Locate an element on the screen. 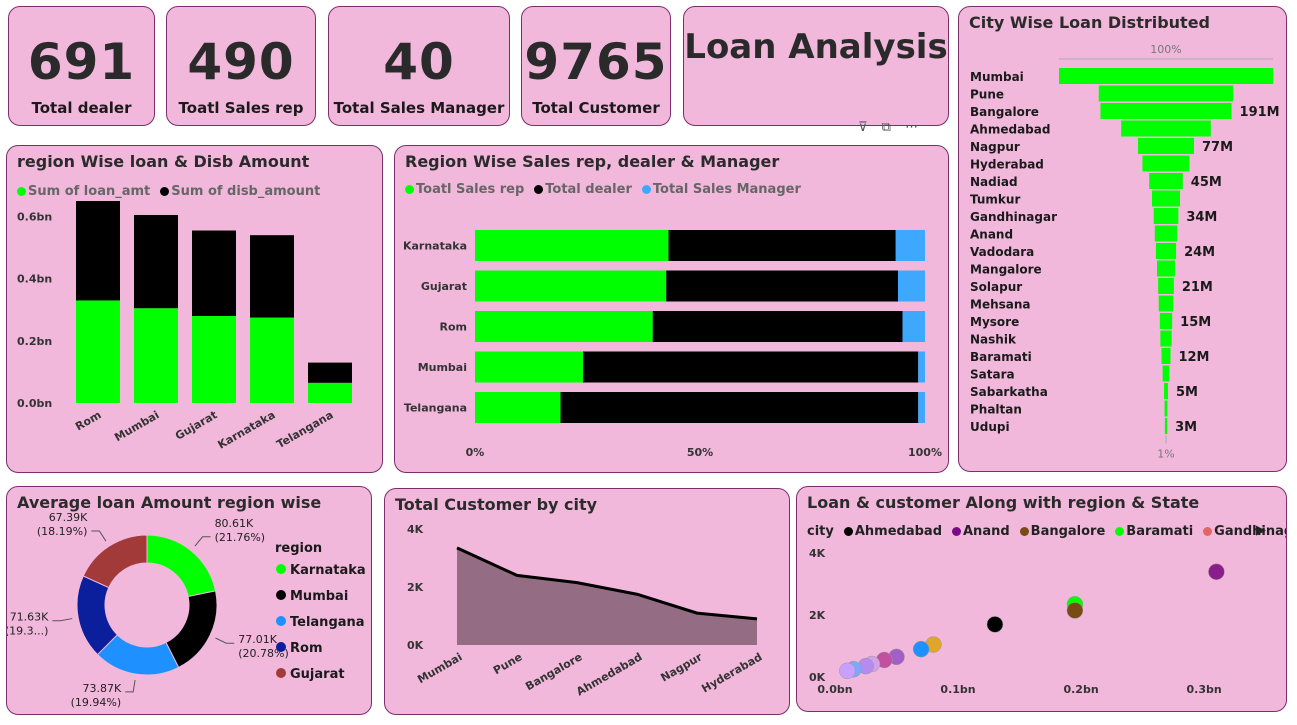 The image size is (1297, 725). donut-data-label: 71.63K is located at coordinates (29, 617).